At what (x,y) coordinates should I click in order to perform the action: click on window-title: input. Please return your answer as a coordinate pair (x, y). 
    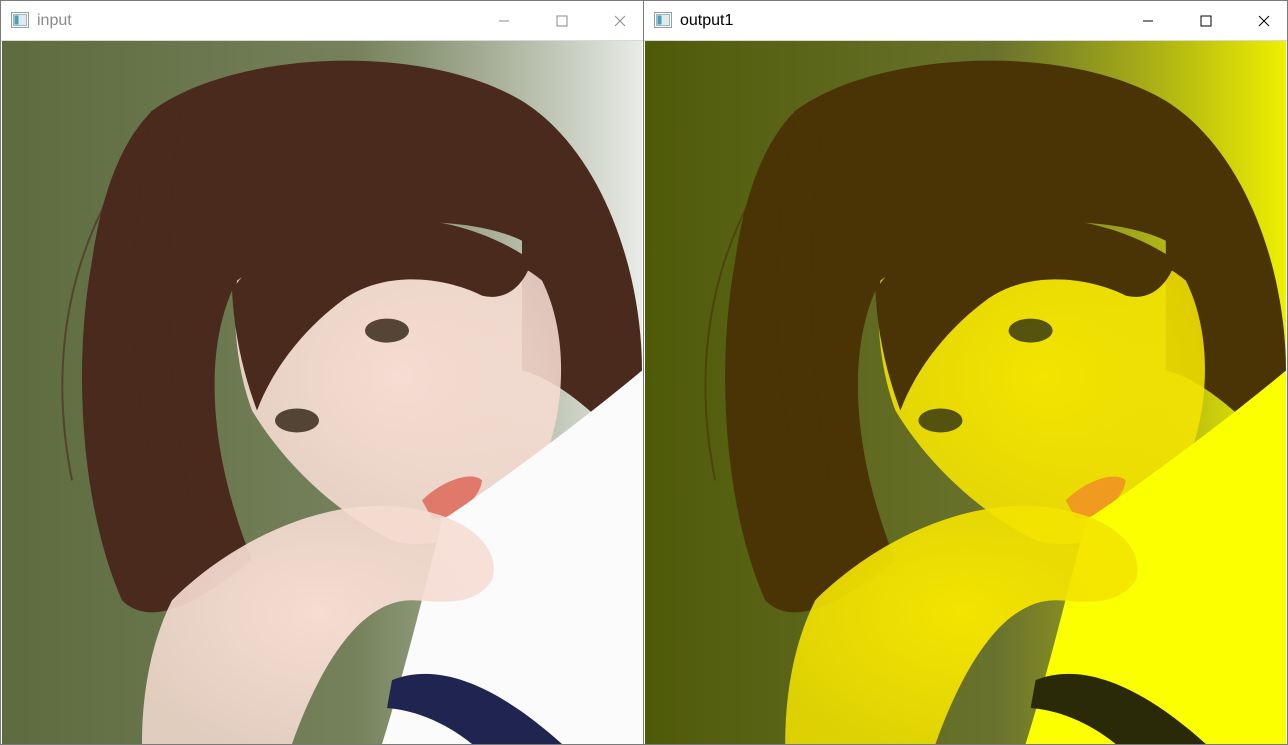
    Looking at the image, I should click on (54, 20).